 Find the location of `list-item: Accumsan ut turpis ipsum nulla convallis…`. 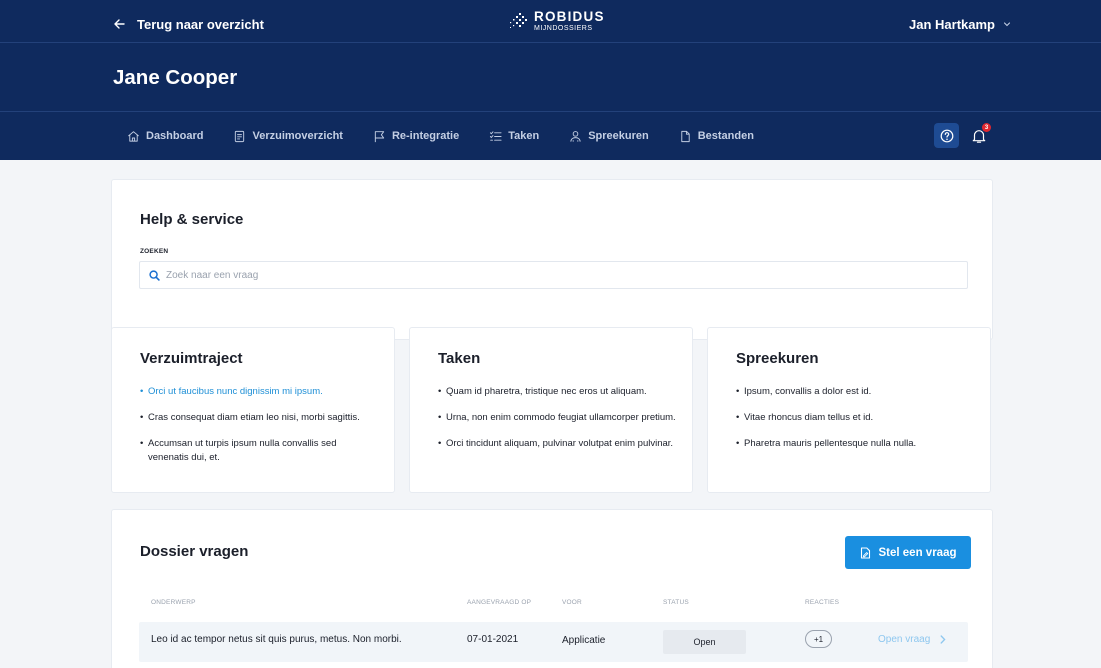

list-item: Accumsan ut turpis ipsum nulla convallis… is located at coordinates (259, 451).